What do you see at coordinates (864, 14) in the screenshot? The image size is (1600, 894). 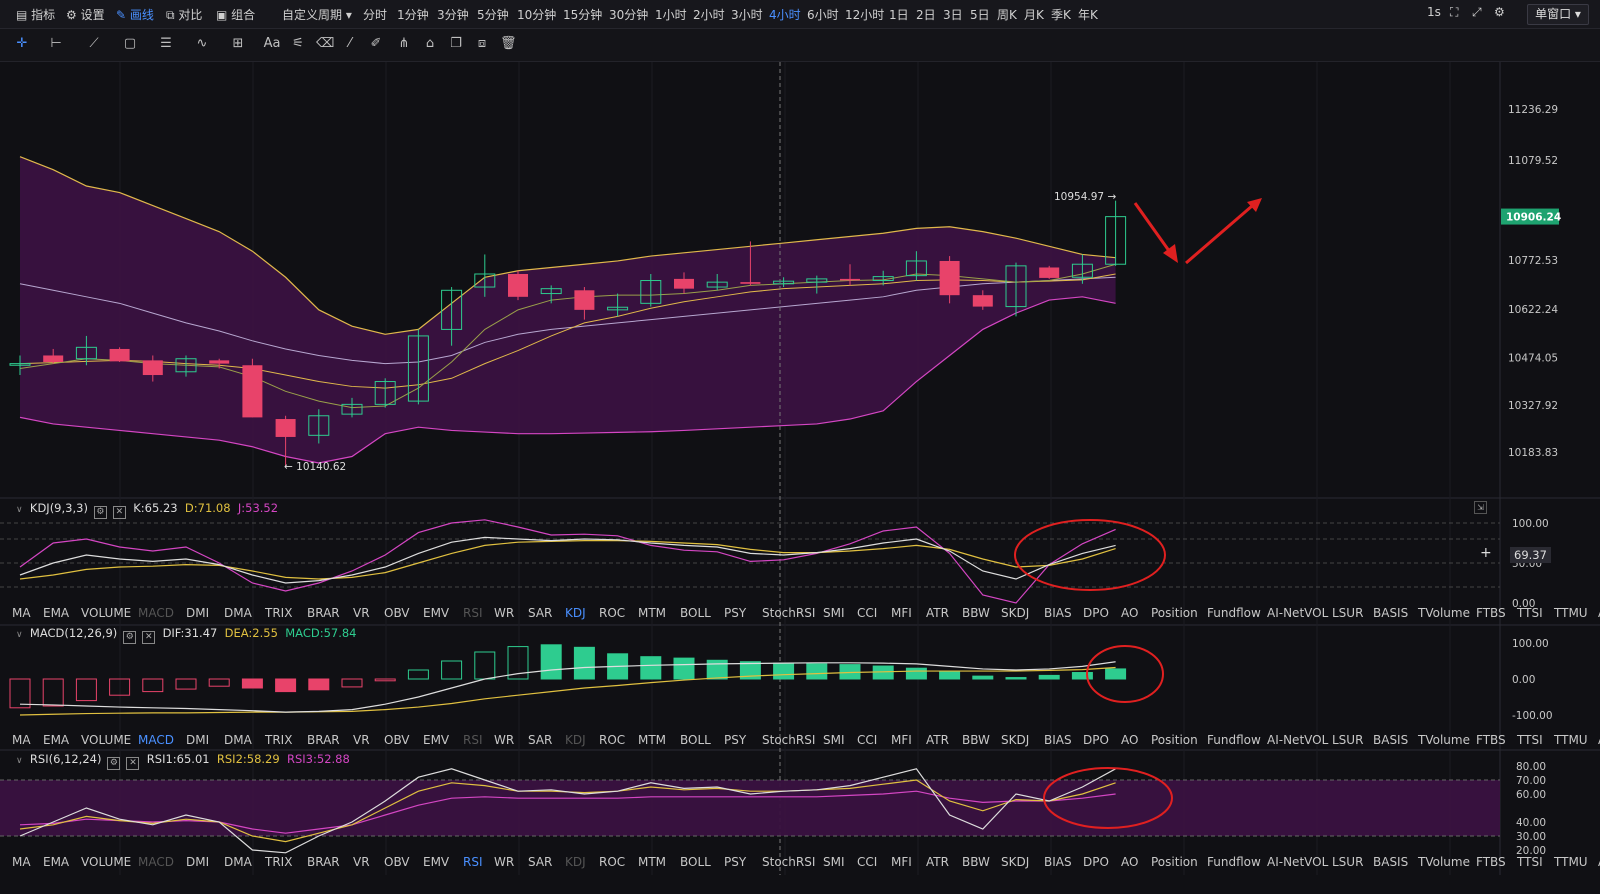 I see `period-12: 12小时` at bounding box center [864, 14].